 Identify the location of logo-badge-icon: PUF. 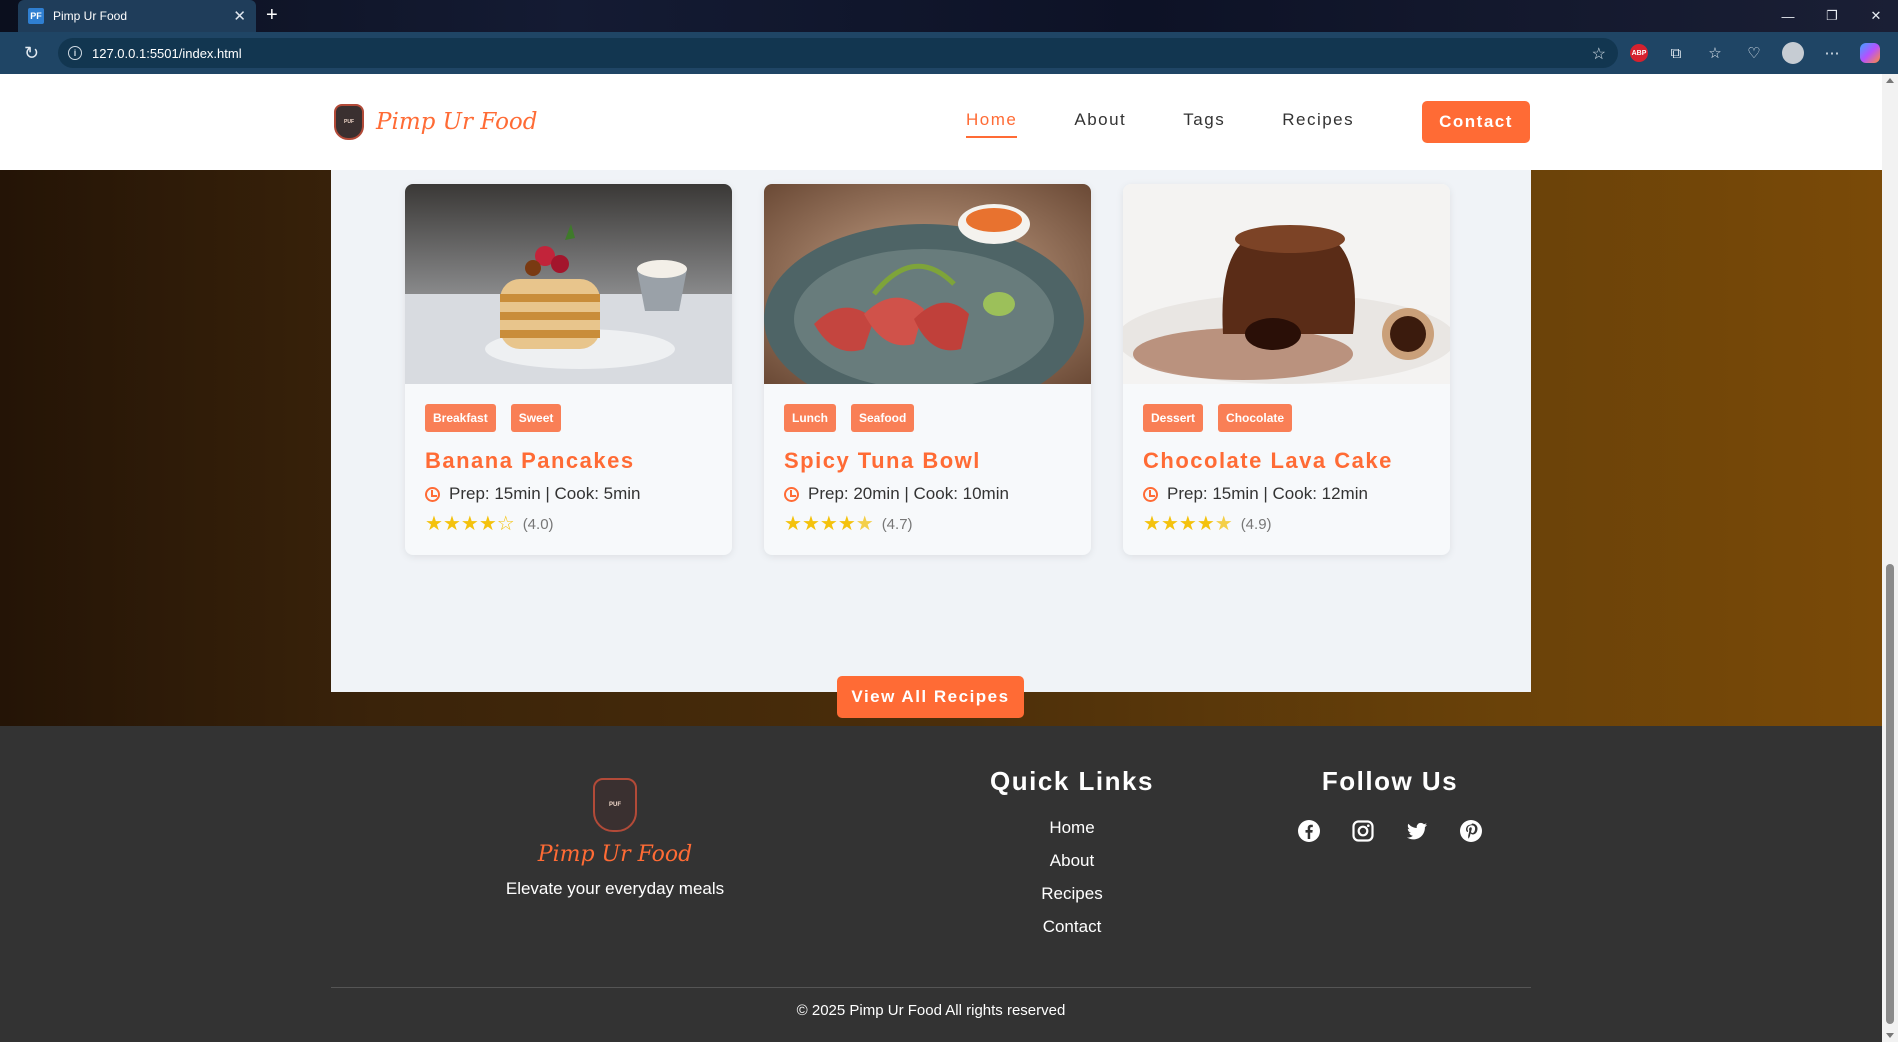
(349, 122).